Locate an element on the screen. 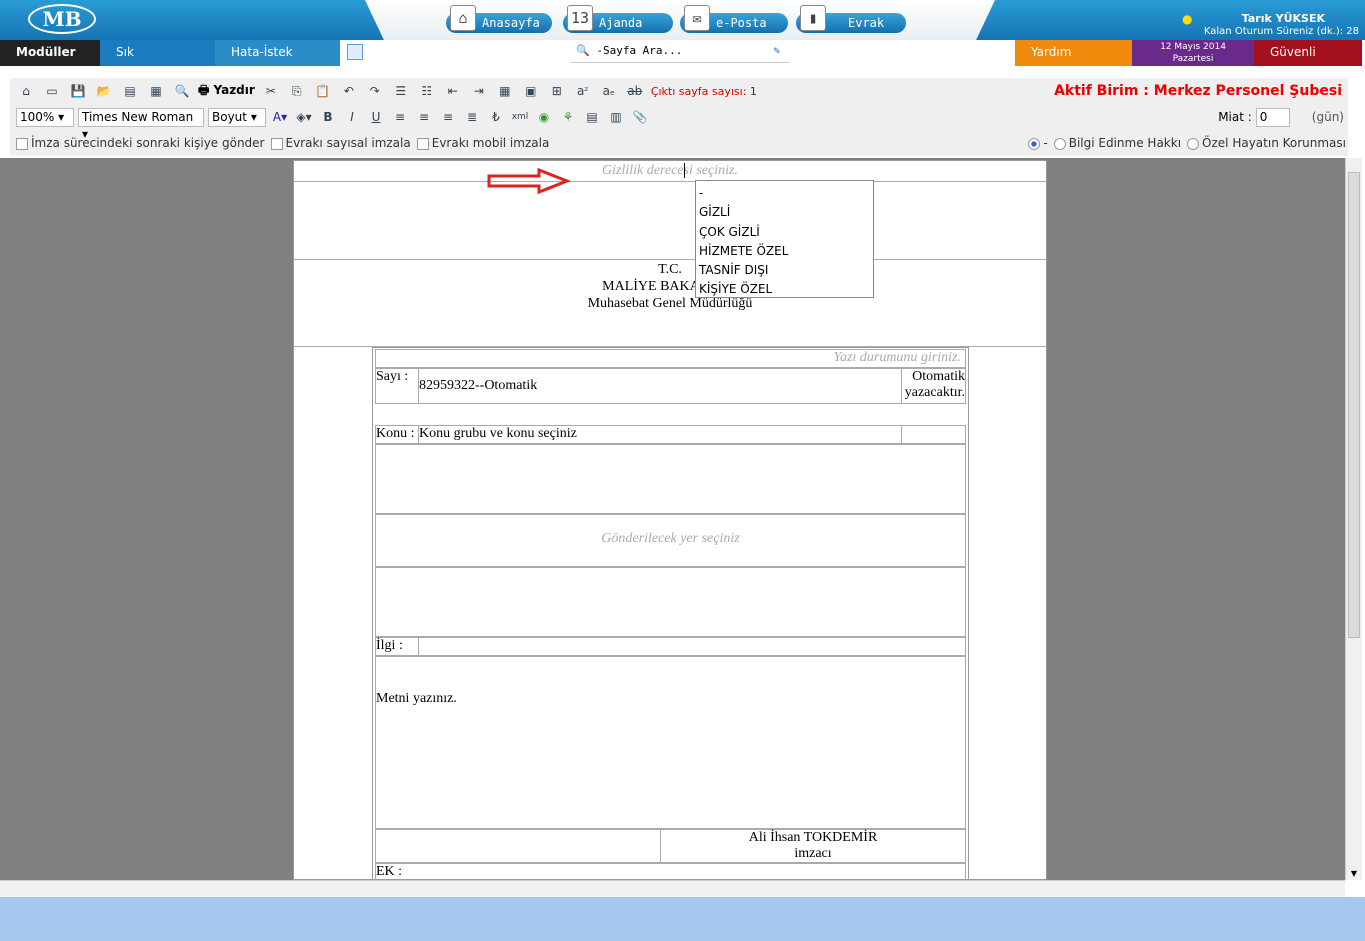 The image size is (1365, 941). properties-icon: ▦ is located at coordinates (156, 91).